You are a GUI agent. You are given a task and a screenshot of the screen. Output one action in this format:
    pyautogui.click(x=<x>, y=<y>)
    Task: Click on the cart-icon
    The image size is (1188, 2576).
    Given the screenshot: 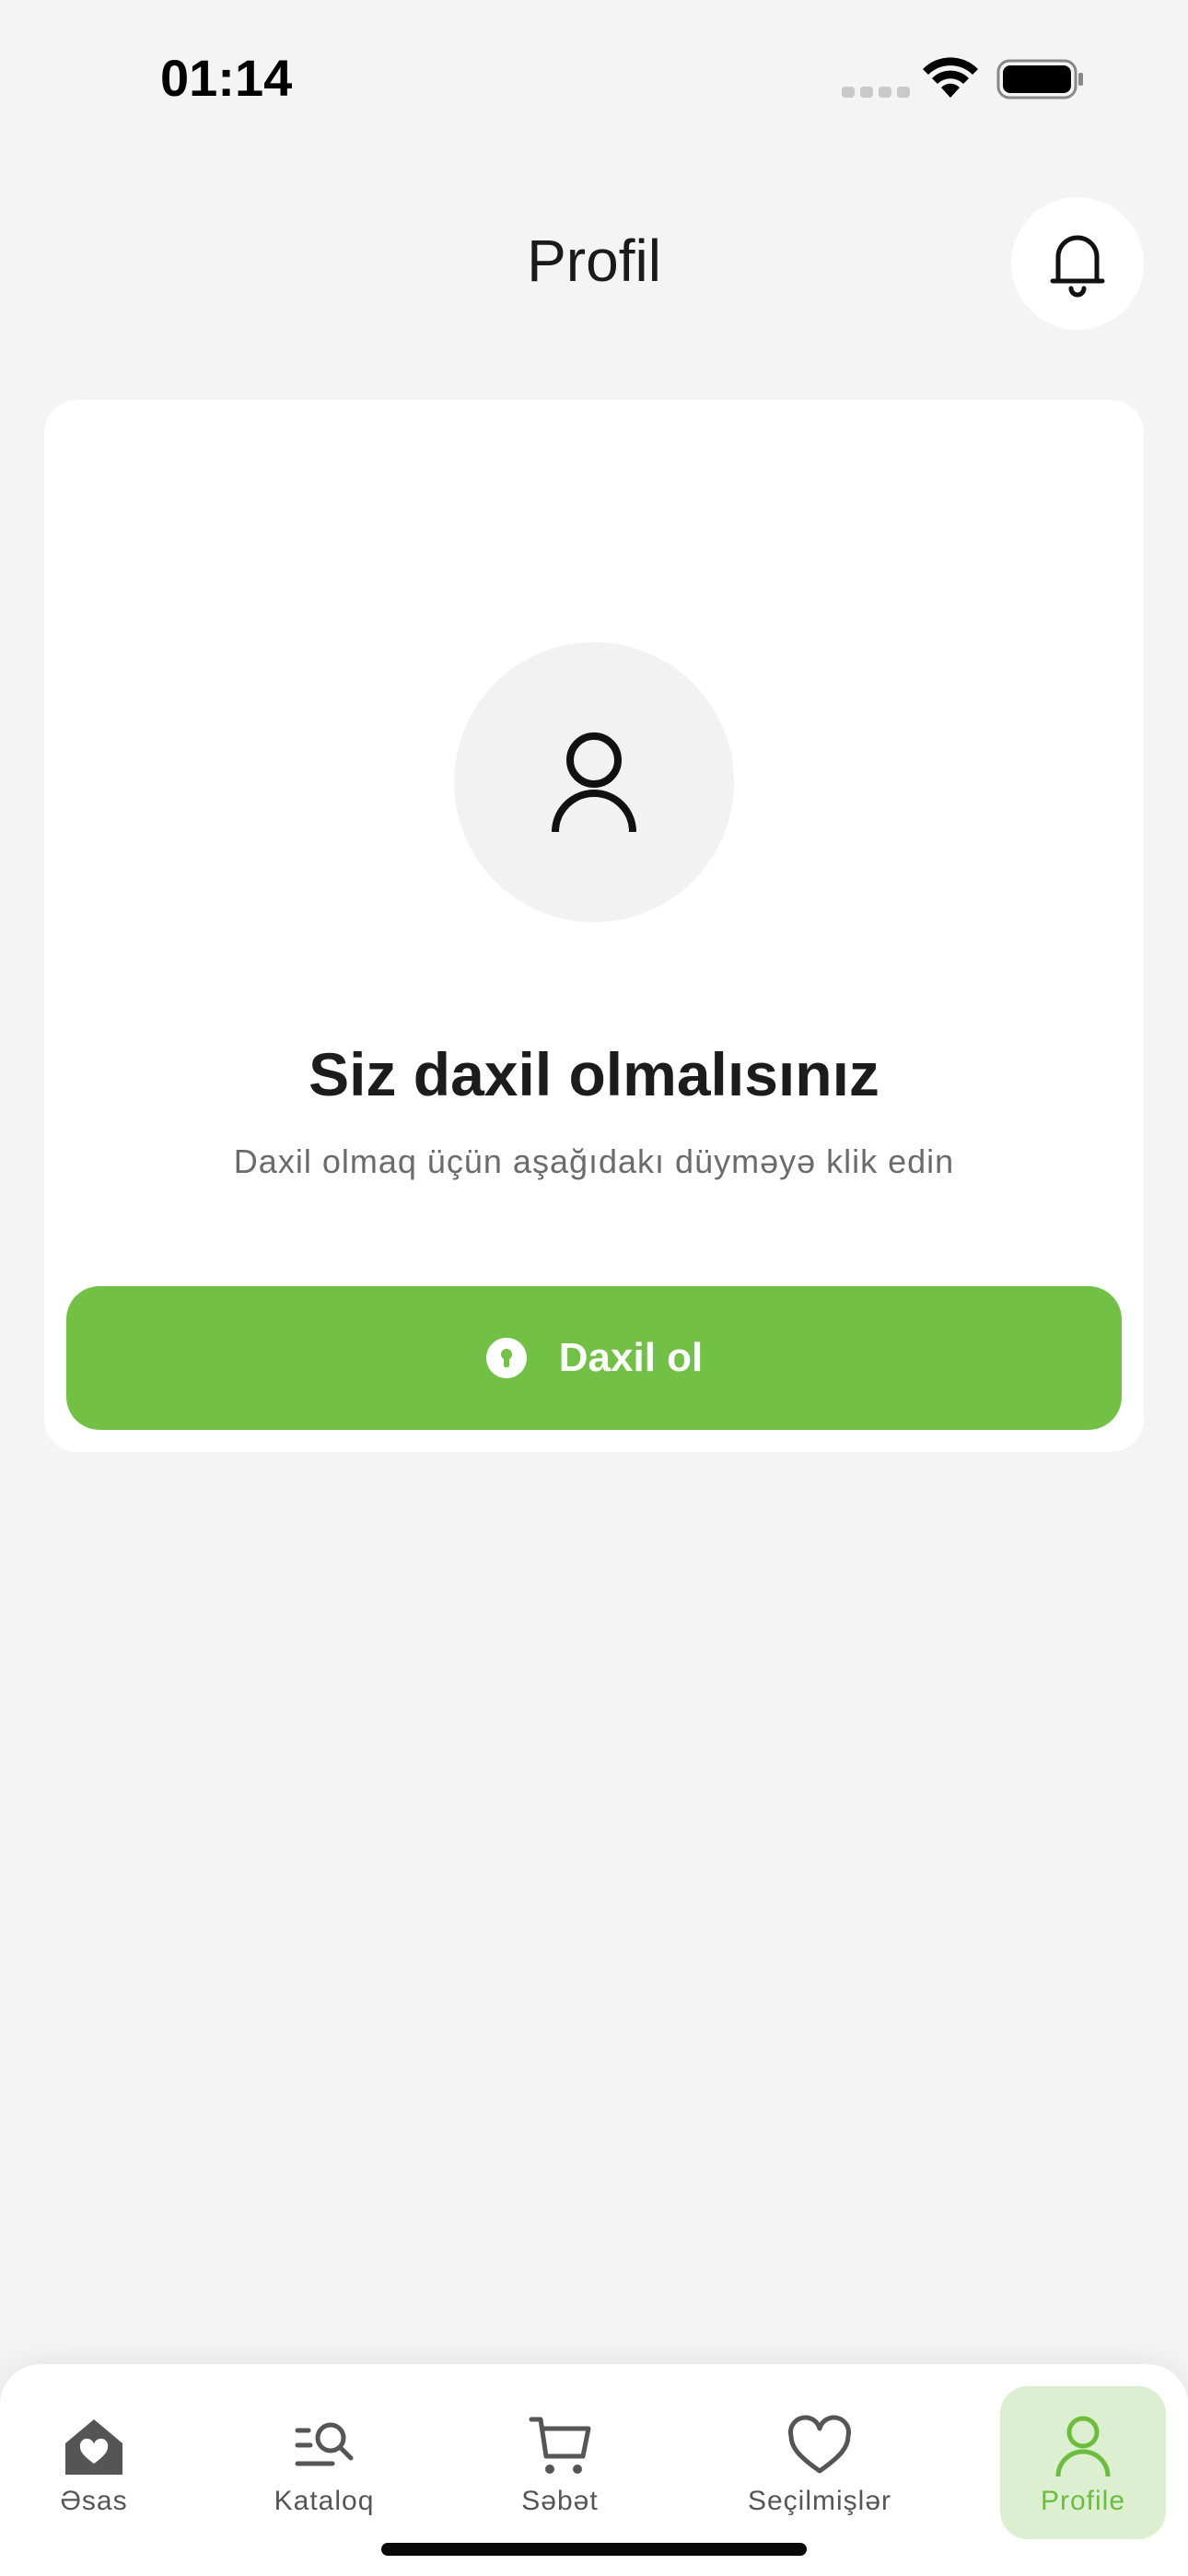 What is the action you would take?
    pyautogui.click(x=560, y=2445)
    